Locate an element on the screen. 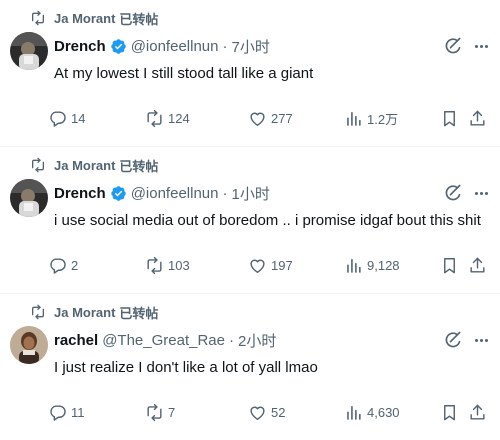 This screenshot has width=500, height=440. retweet-count: 103 is located at coordinates (179, 265).